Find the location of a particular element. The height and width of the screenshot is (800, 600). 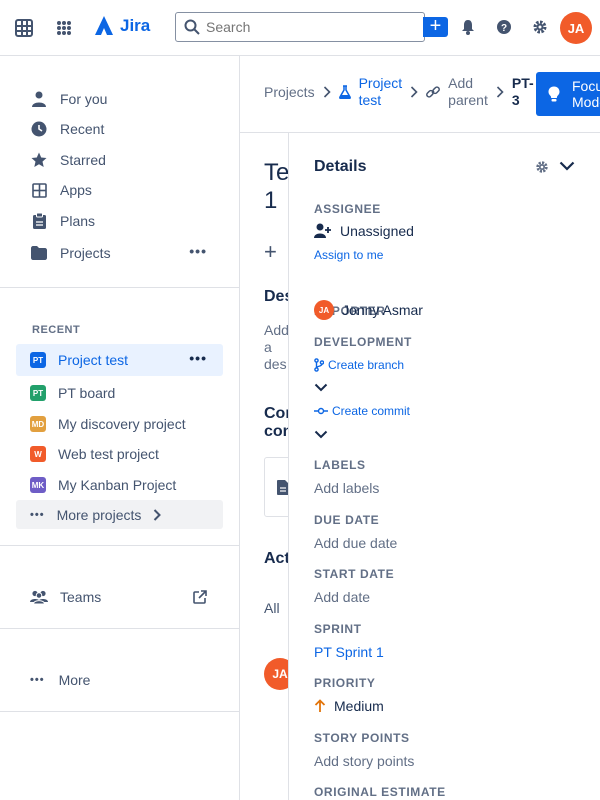

app-switcher-icon is located at coordinates (24, 28).